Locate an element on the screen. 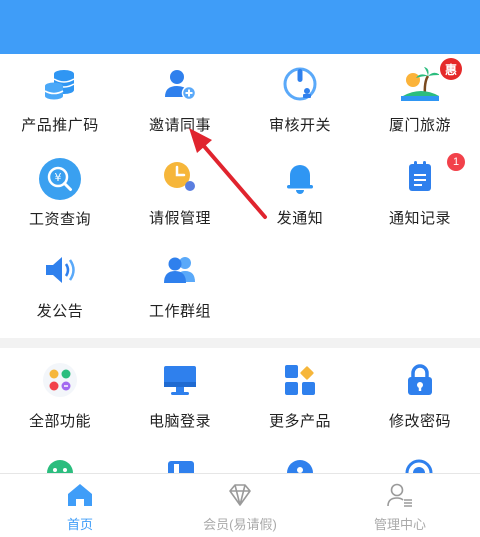 The image size is (480, 537). tab-member: 会员(易请假) is located at coordinates (240, 505).